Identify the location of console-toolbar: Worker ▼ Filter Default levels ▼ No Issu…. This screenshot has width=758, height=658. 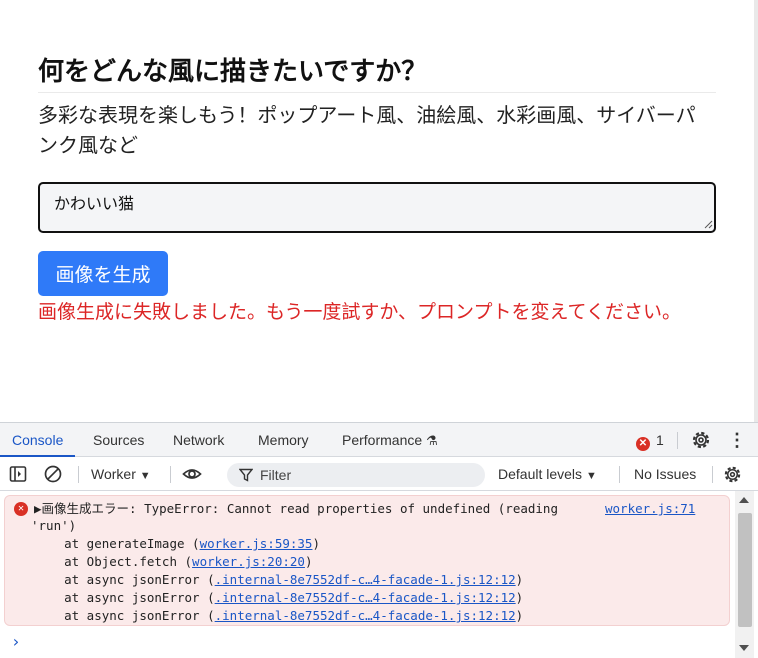
(379, 474).